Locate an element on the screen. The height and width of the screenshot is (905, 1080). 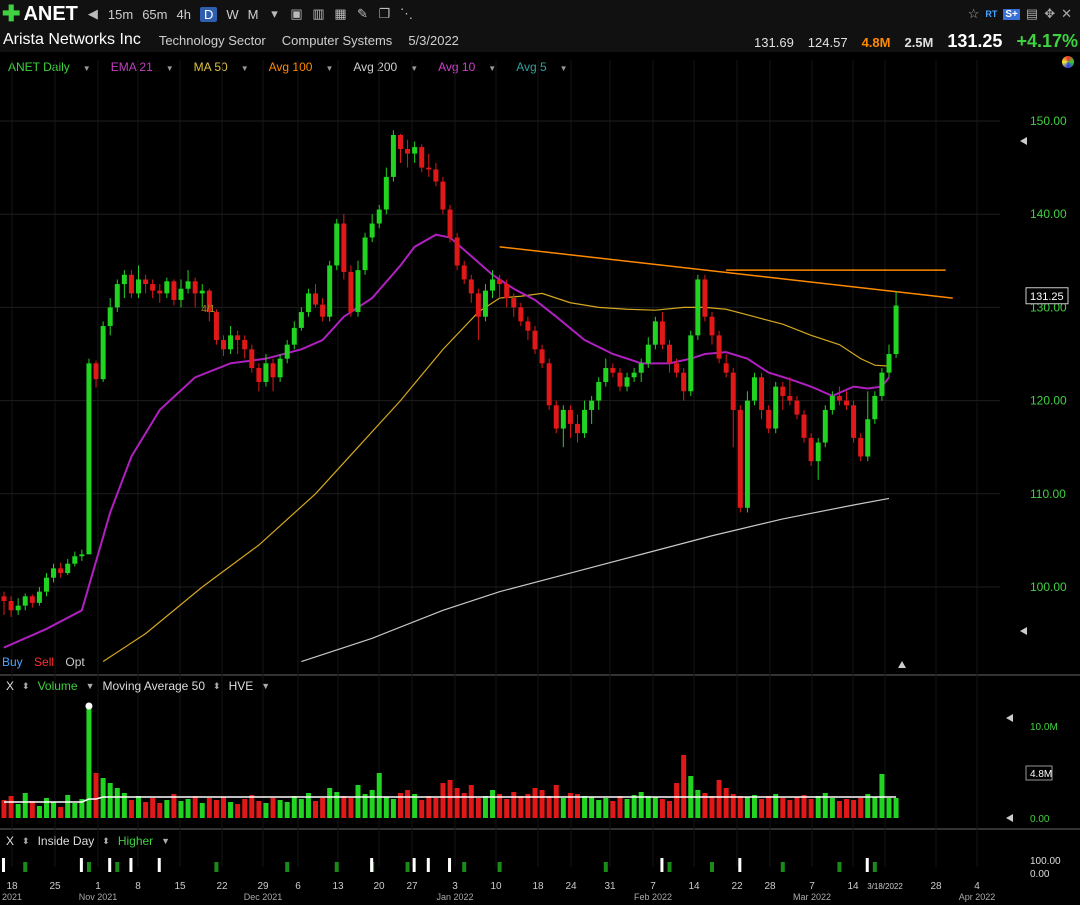
move-icon: ✥ is located at coordinates (1049, 14).